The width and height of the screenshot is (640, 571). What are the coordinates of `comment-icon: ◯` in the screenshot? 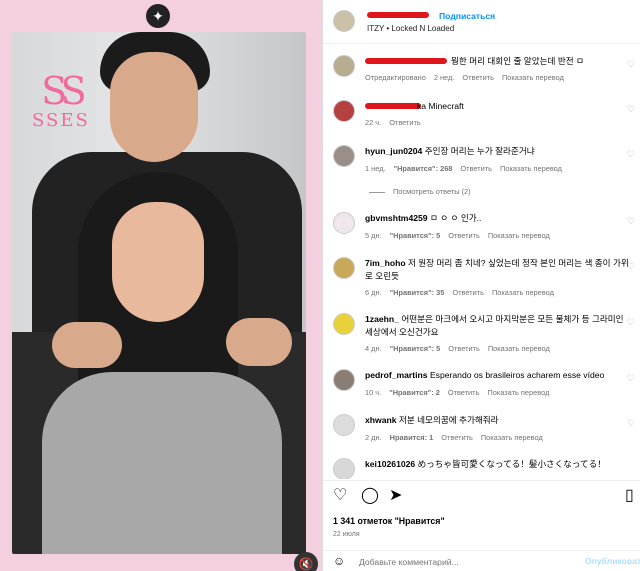 It's located at (370, 496).